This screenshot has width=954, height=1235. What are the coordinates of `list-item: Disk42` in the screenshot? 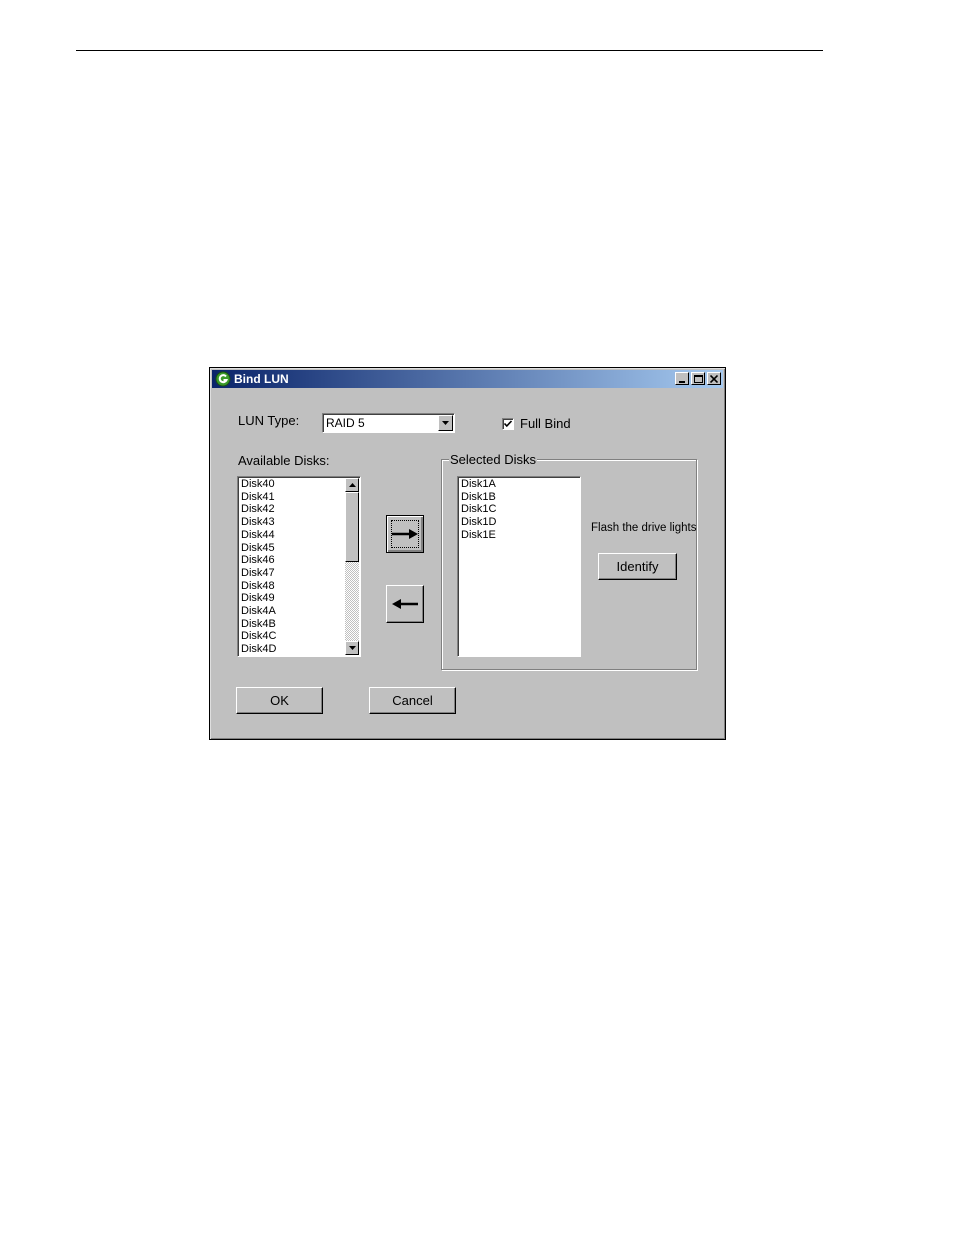 It's located at (291, 509).